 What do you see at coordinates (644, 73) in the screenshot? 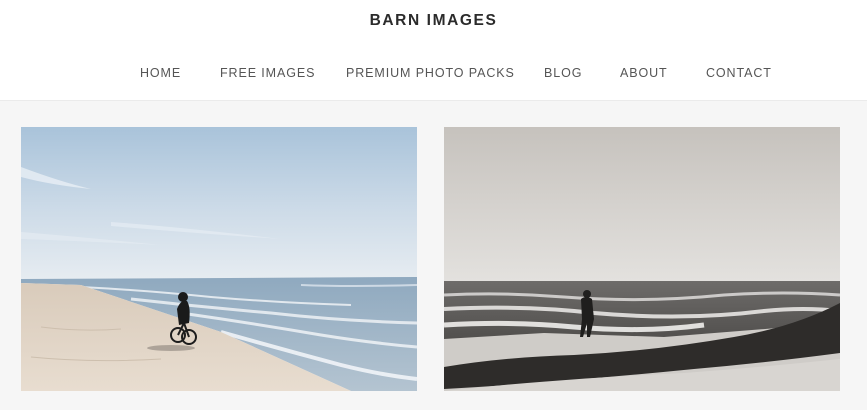
I see `nav-item-about: ABOUT` at bounding box center [644, 73].